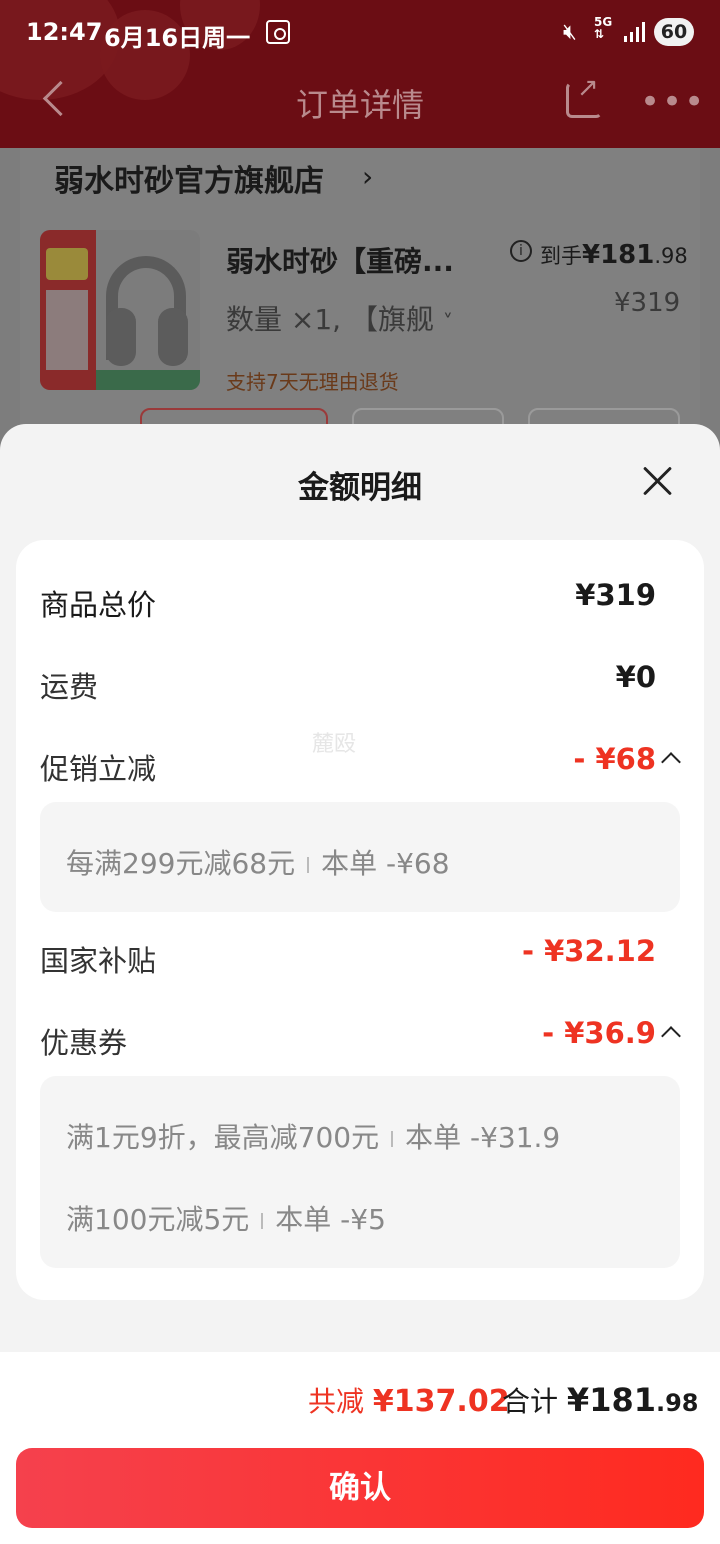 This screenshot has width=720, height=1544. Describe the element at coordinates (368, 176) in the screenshot. I see `chevron-right-icon: ›` at that location.